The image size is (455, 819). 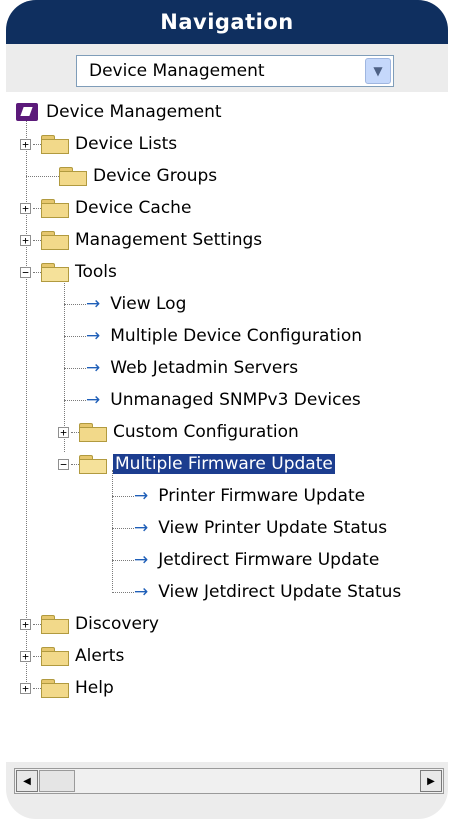 What do you see at coordinates (148, 304) in the screenshot?
I see `tree-item-label: View Log` at bounding box center [148, 304].